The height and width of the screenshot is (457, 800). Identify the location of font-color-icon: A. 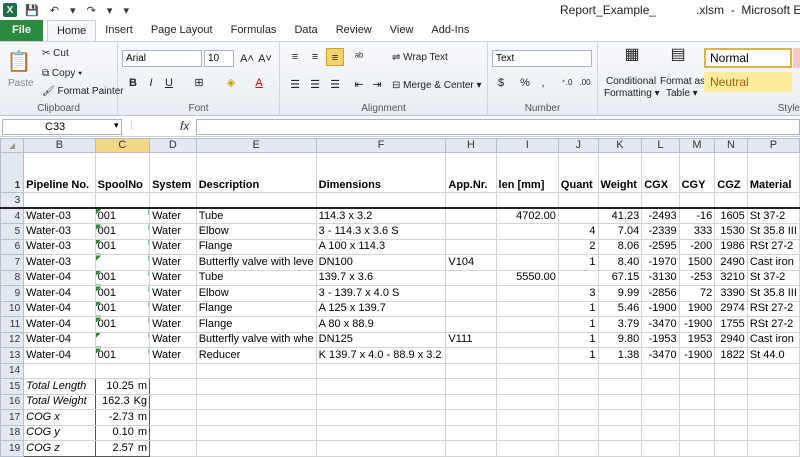
(259, 83).